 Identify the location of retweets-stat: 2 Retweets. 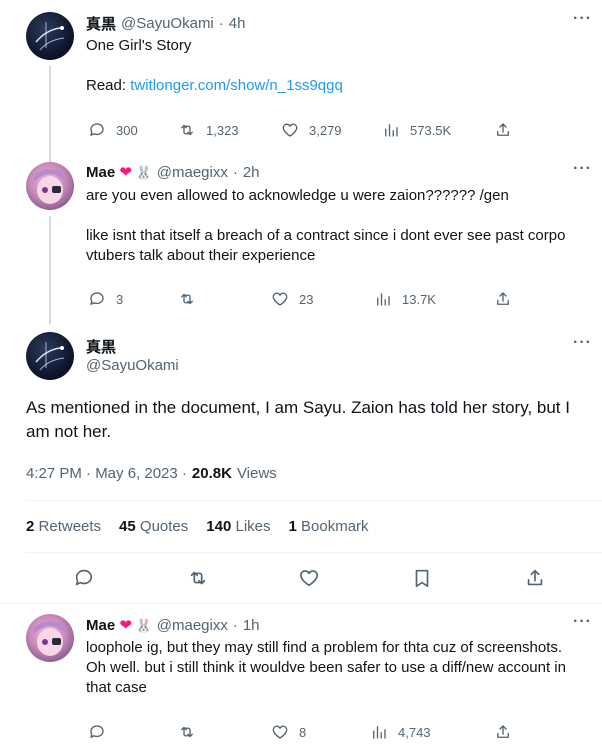
(63, 526).